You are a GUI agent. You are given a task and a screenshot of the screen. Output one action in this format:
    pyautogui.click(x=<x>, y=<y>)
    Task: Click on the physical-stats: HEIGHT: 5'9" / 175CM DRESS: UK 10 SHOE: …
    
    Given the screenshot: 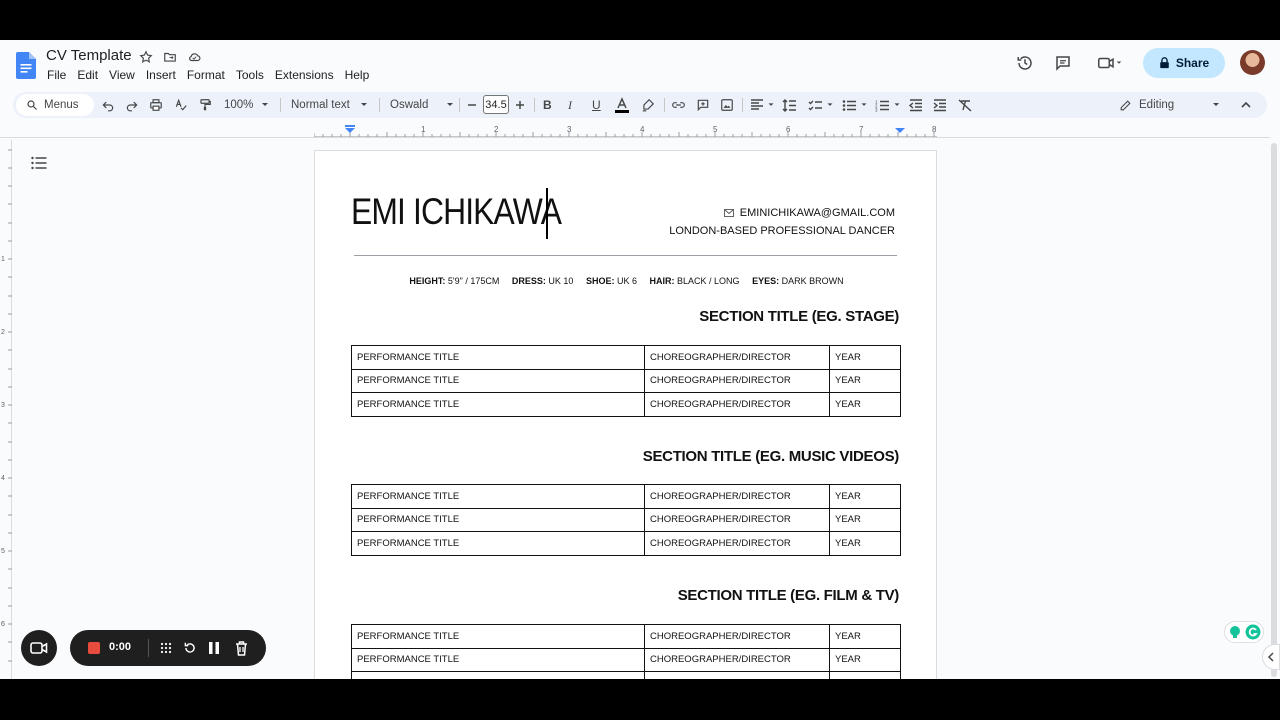 What is the action you would take?
    pyautogui.click(x=626, y=281)
    